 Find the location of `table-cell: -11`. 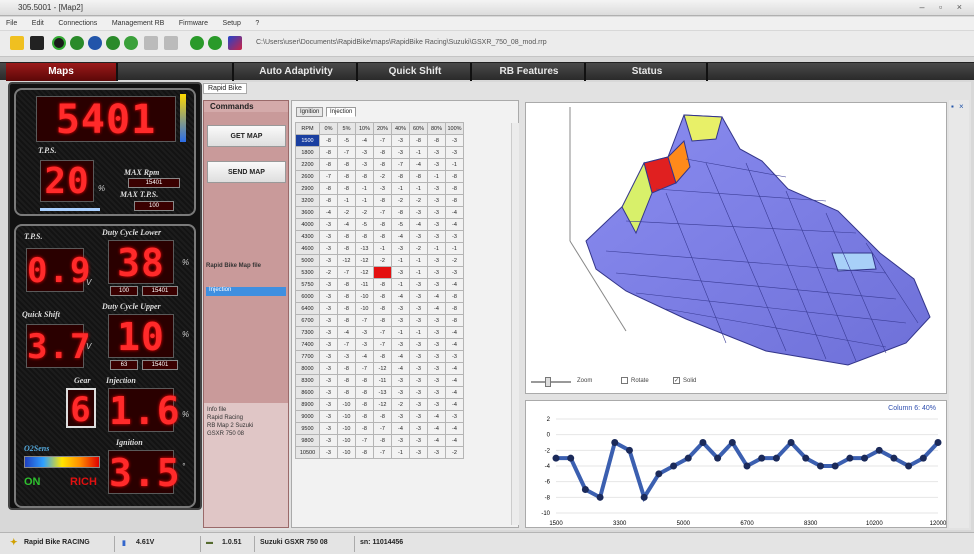

table-cell: -11 is located at coordinates (382, 380).